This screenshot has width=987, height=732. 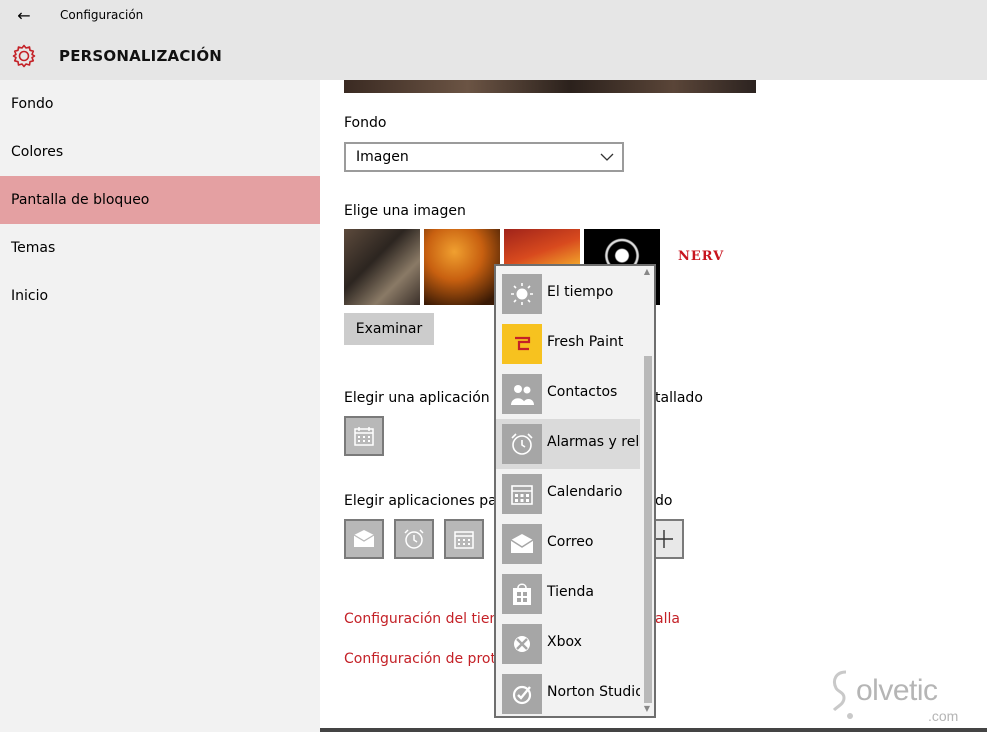 I want to click on app-option-contactos: Contactos, so click(x=569, y=394).